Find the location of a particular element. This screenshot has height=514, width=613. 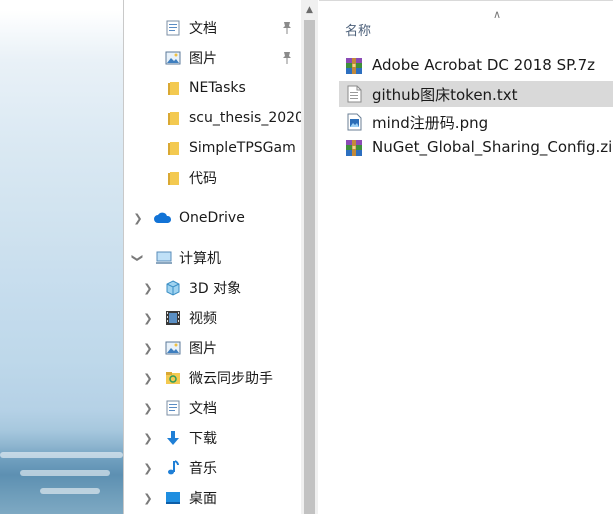

nav-item-weiyun: ❯ 微云同步助手 is located at coordinates (212, 378).